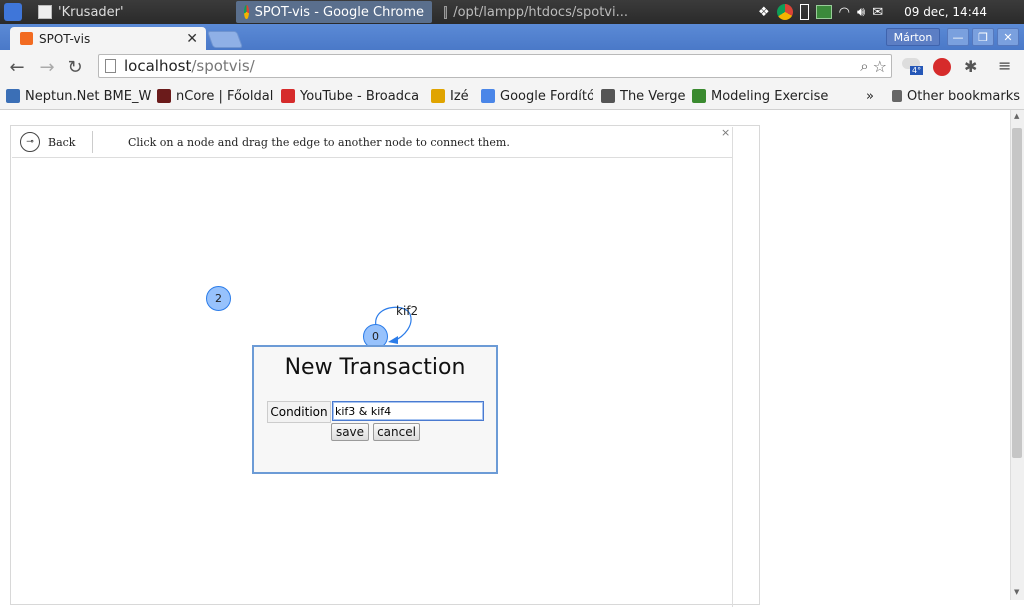 This screenshot has width=1024, height=607. Describe the element at coordinates (725, 132) in the screenshot. I see `close-panel-icon: ×` at that location.